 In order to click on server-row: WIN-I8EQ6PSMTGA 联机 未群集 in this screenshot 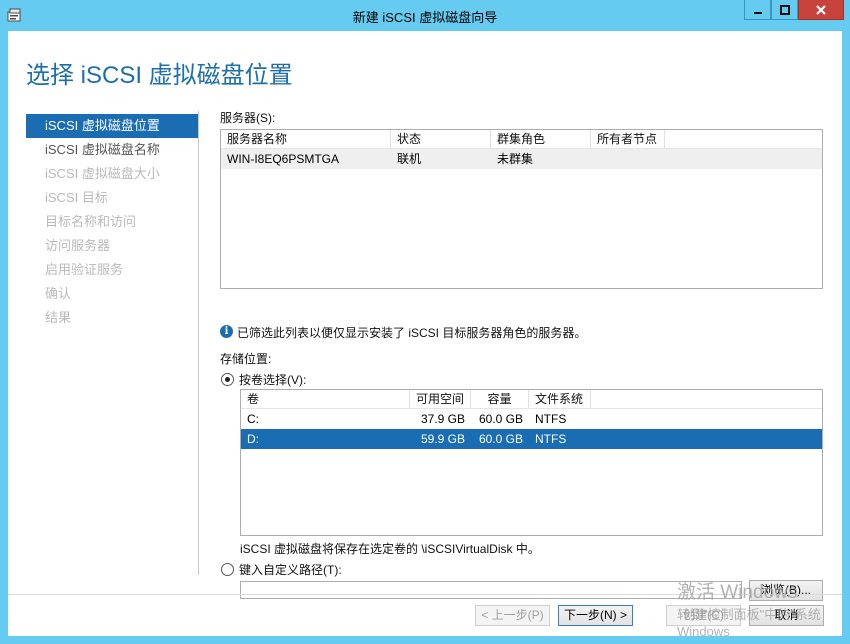, I will do `click(521, 159)`.